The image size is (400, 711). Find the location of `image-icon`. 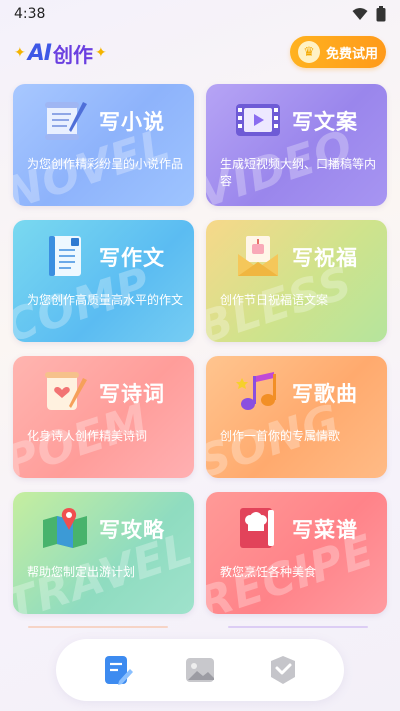

image-icon is located at coordinates (199, 670).